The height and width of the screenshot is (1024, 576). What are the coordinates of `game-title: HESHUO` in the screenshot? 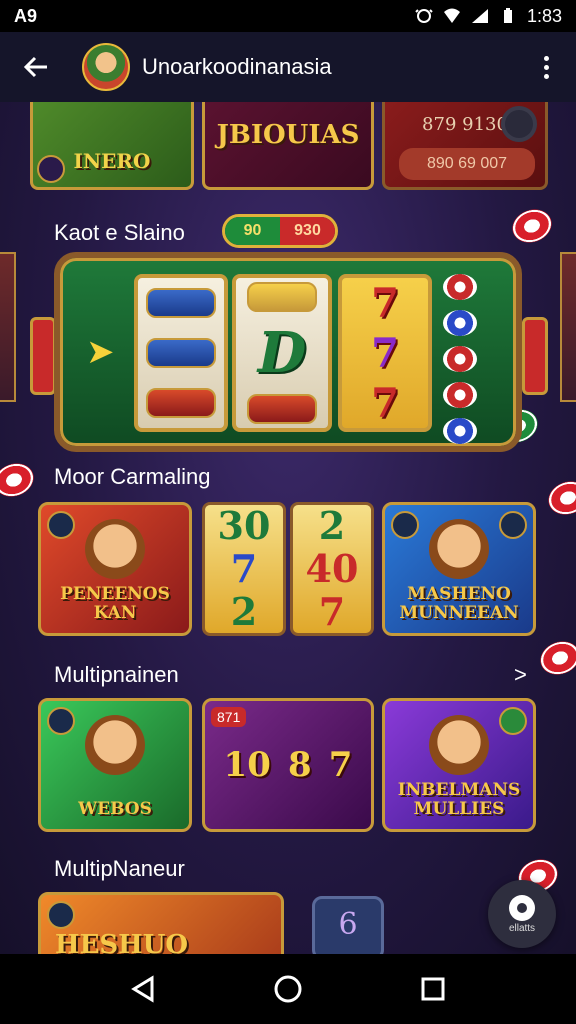 It's located at (122, 942).